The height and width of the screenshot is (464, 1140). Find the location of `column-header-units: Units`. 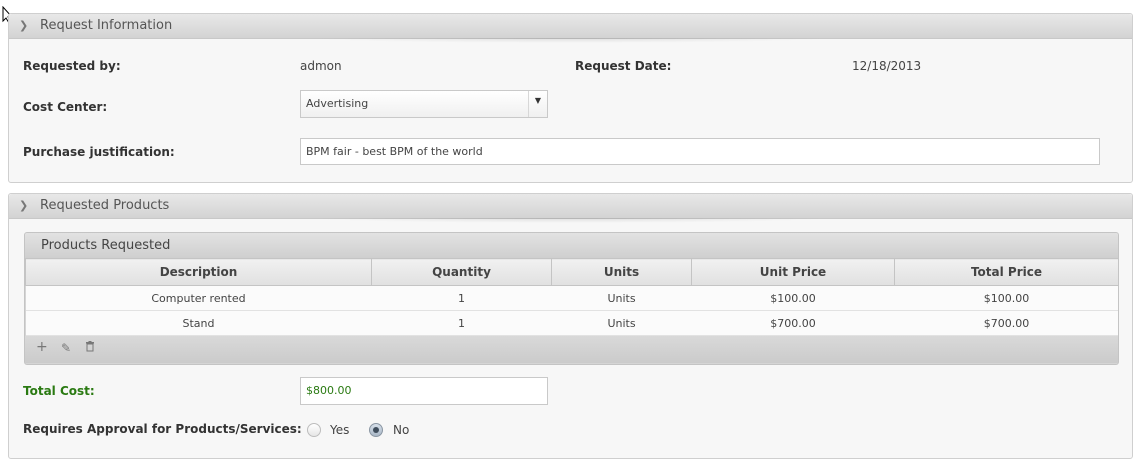

column-header-units: Units is located at coordinates (621, 272).